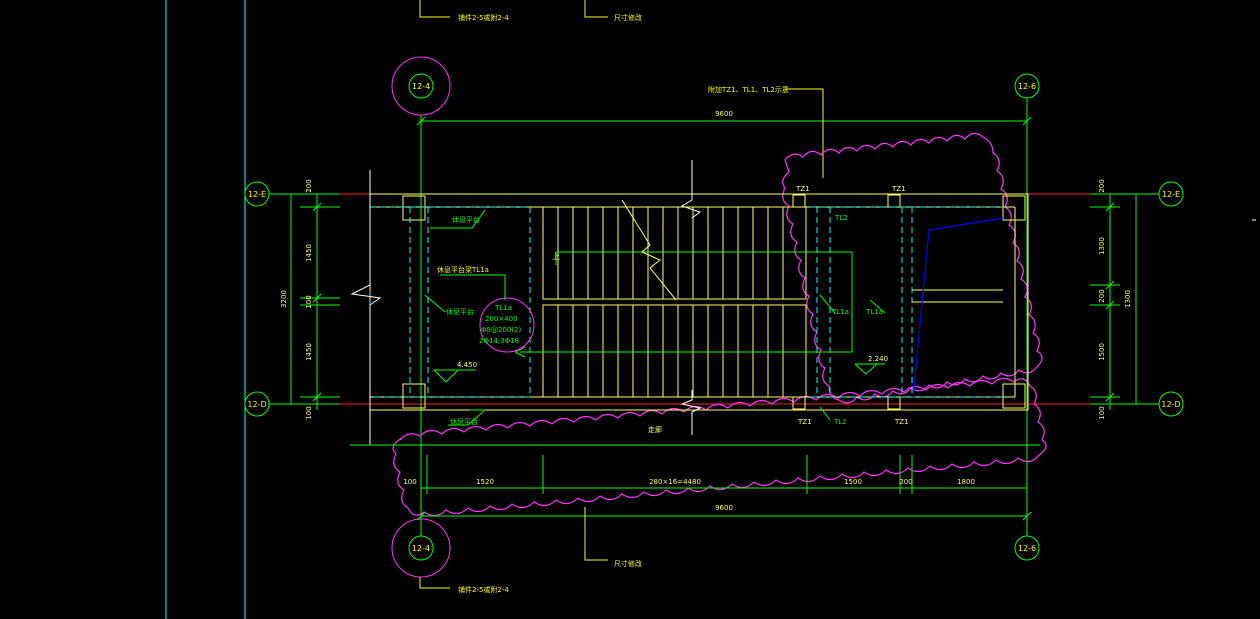  What do you see at coordinates (628, 17) in the screenshot?
I see `top-note-right-text: 尺寸修改` at bounding box center [628, 17].